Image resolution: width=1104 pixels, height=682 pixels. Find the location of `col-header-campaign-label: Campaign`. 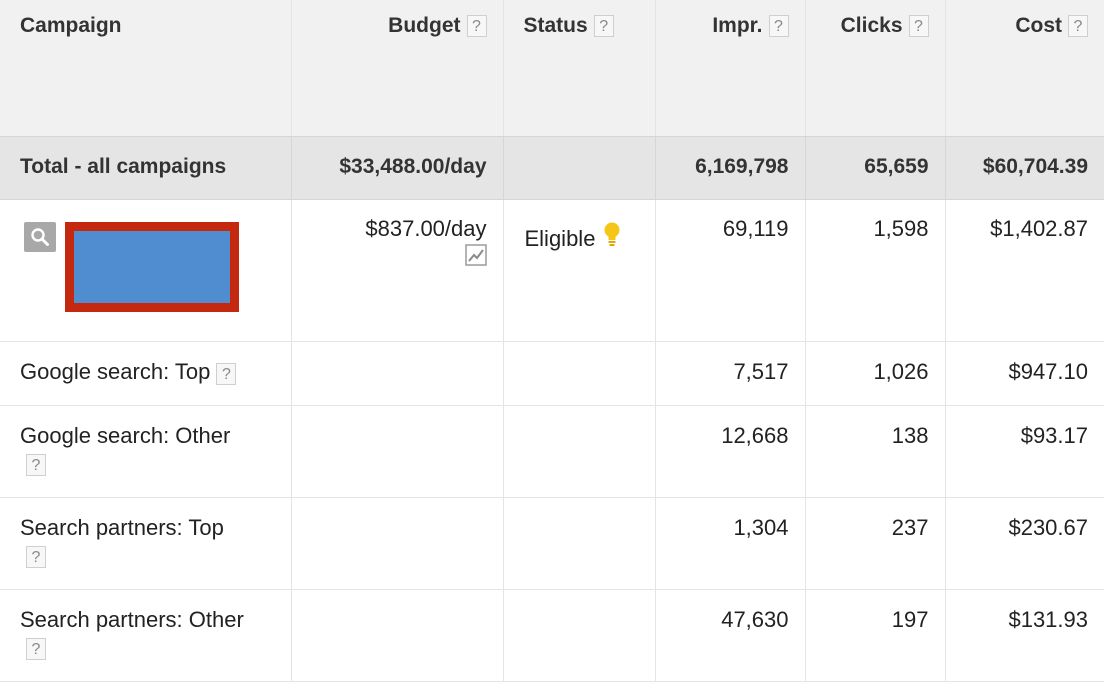

col-header-campaign-label: Campaign is located at coordinates (71, 26).